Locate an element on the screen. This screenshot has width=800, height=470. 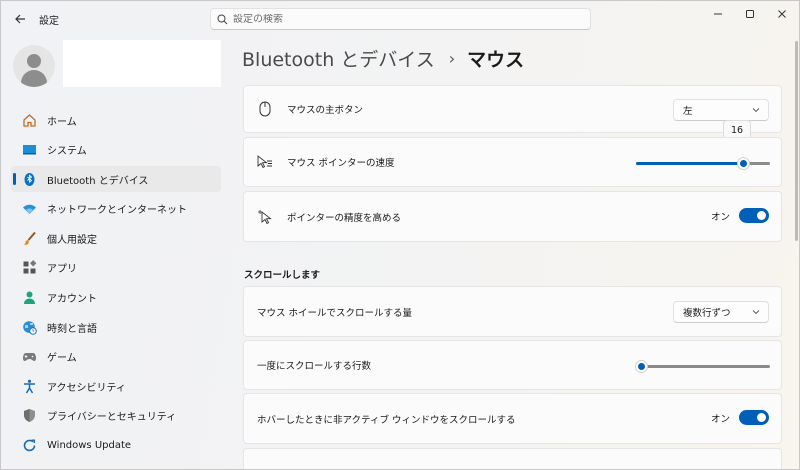
close-icon is located at coordinates (782, 14).